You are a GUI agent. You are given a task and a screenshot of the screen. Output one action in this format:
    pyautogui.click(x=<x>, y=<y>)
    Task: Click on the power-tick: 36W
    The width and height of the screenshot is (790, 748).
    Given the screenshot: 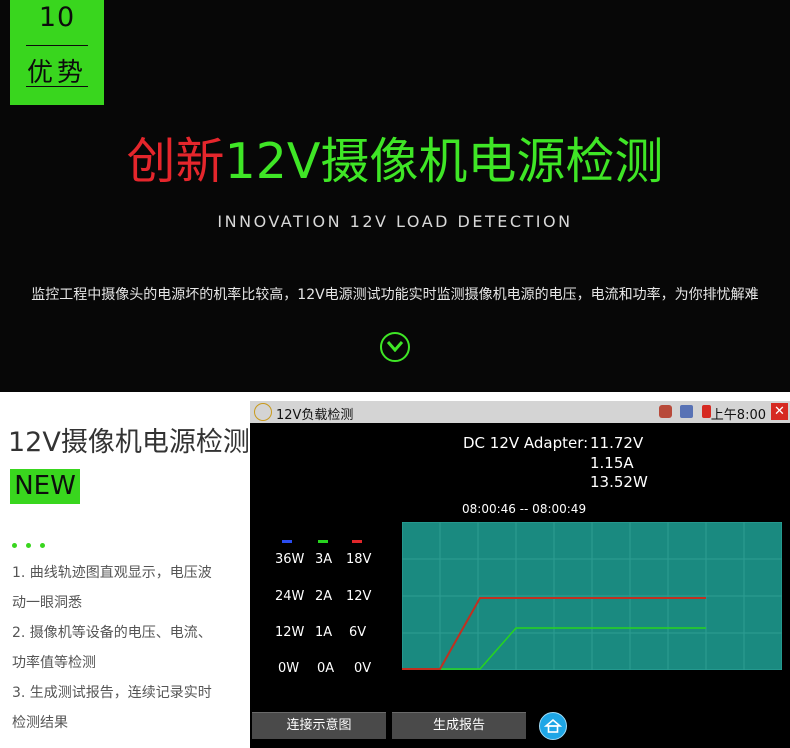 What is the action you would take?
    pyautogui.click(x=290, y=559)
    